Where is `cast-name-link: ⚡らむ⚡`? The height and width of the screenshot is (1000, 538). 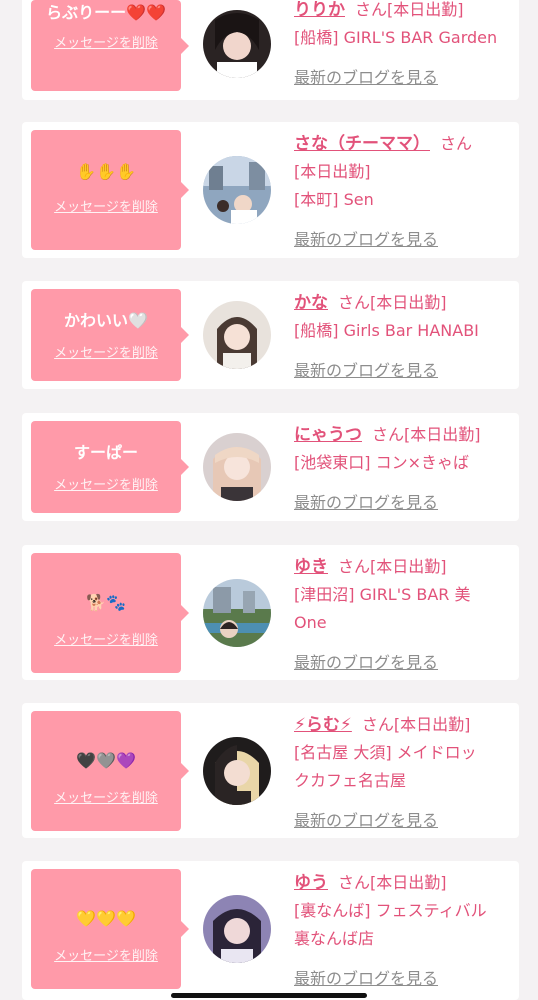
cast-name-link: ⚡らむ⚡ is located at coordinates (323, 725).